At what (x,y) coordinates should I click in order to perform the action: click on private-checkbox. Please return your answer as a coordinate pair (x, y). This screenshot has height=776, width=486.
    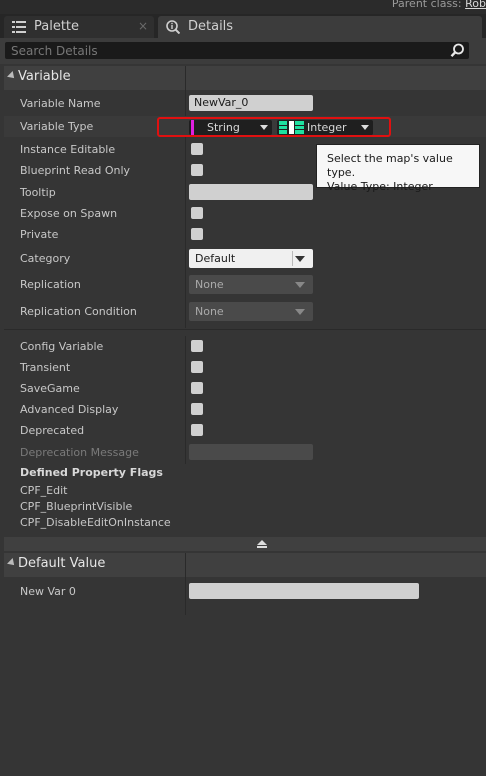
    Looking at the image, I should click on (197, 234).